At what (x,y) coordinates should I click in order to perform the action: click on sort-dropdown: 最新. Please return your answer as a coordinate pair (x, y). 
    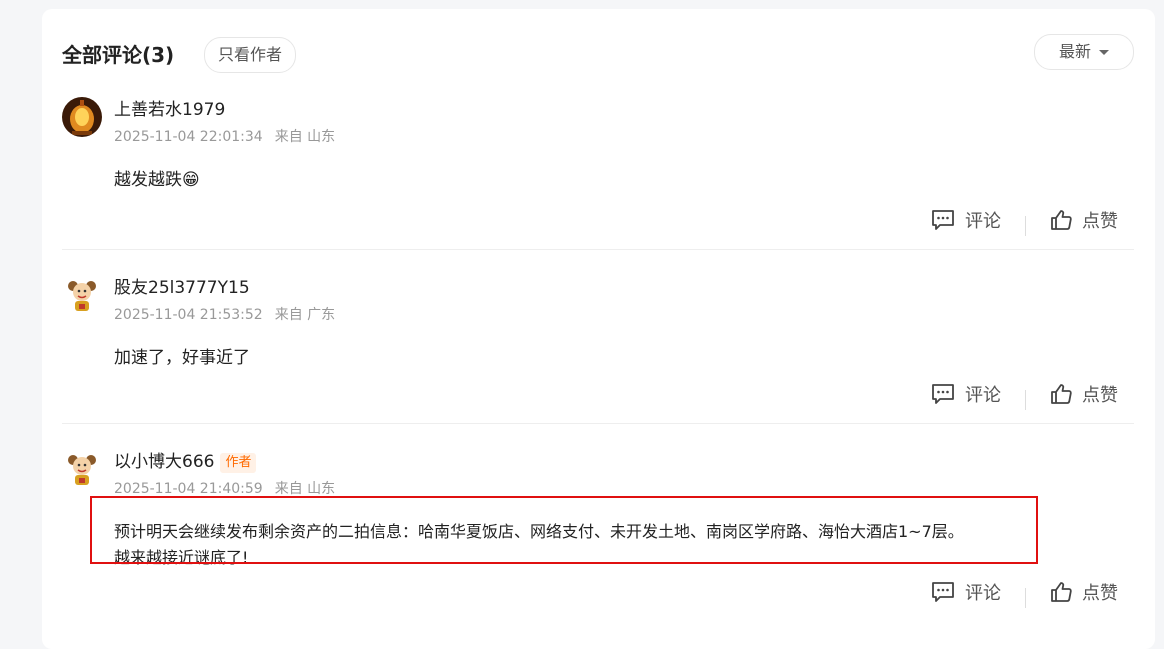
    Looking at the image, I should click on (1084, 52).